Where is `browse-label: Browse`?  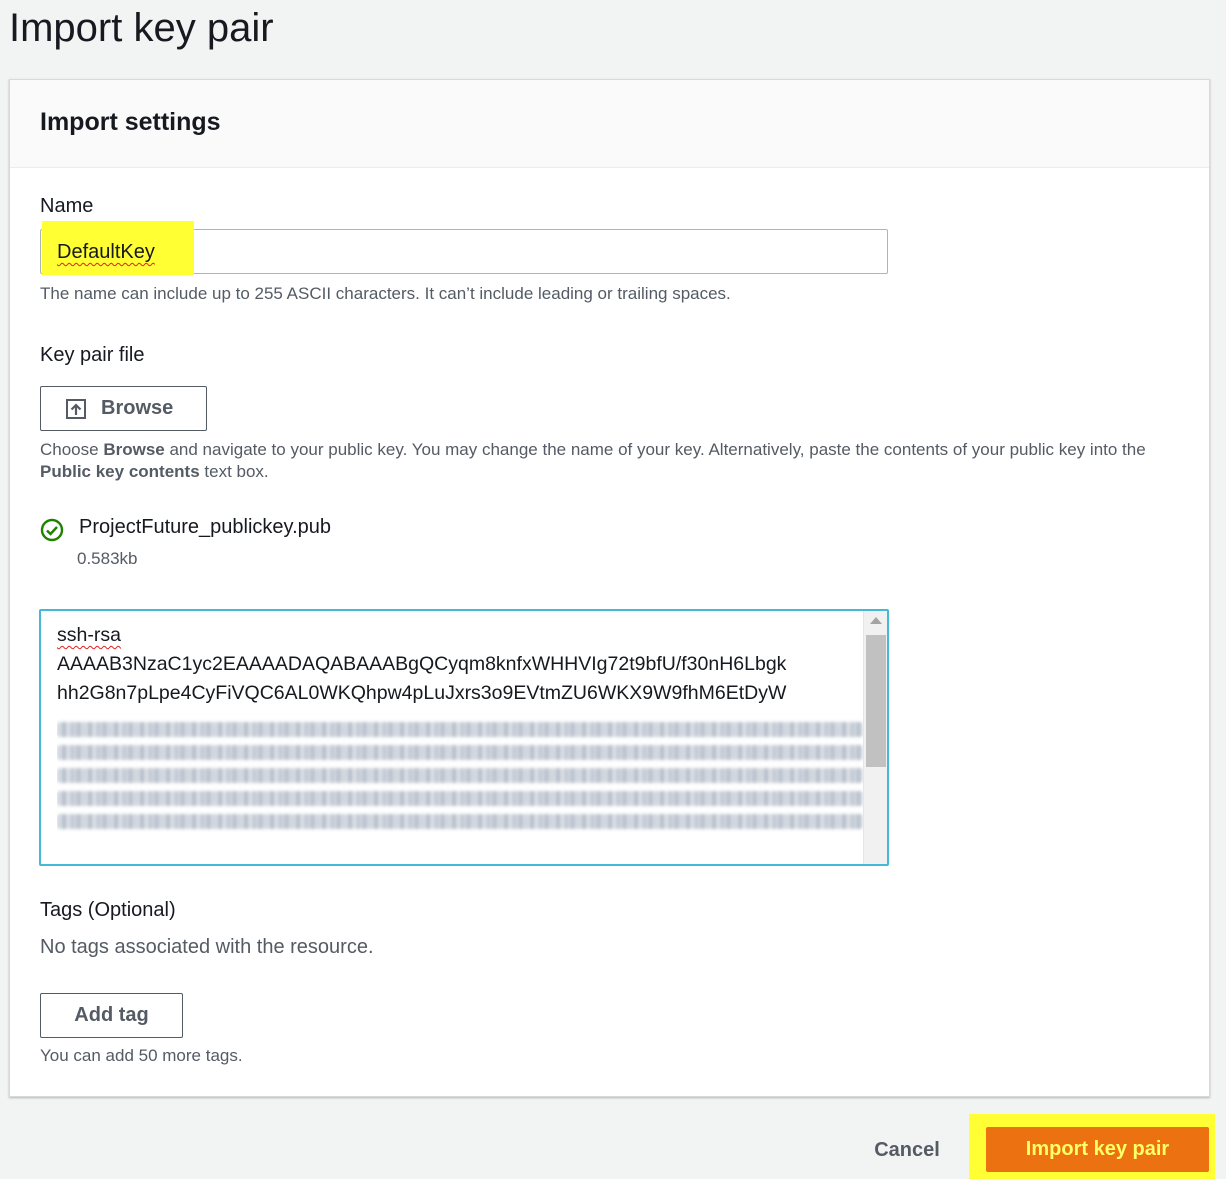 browse-label: Browse is located at coordinates (137, 408).